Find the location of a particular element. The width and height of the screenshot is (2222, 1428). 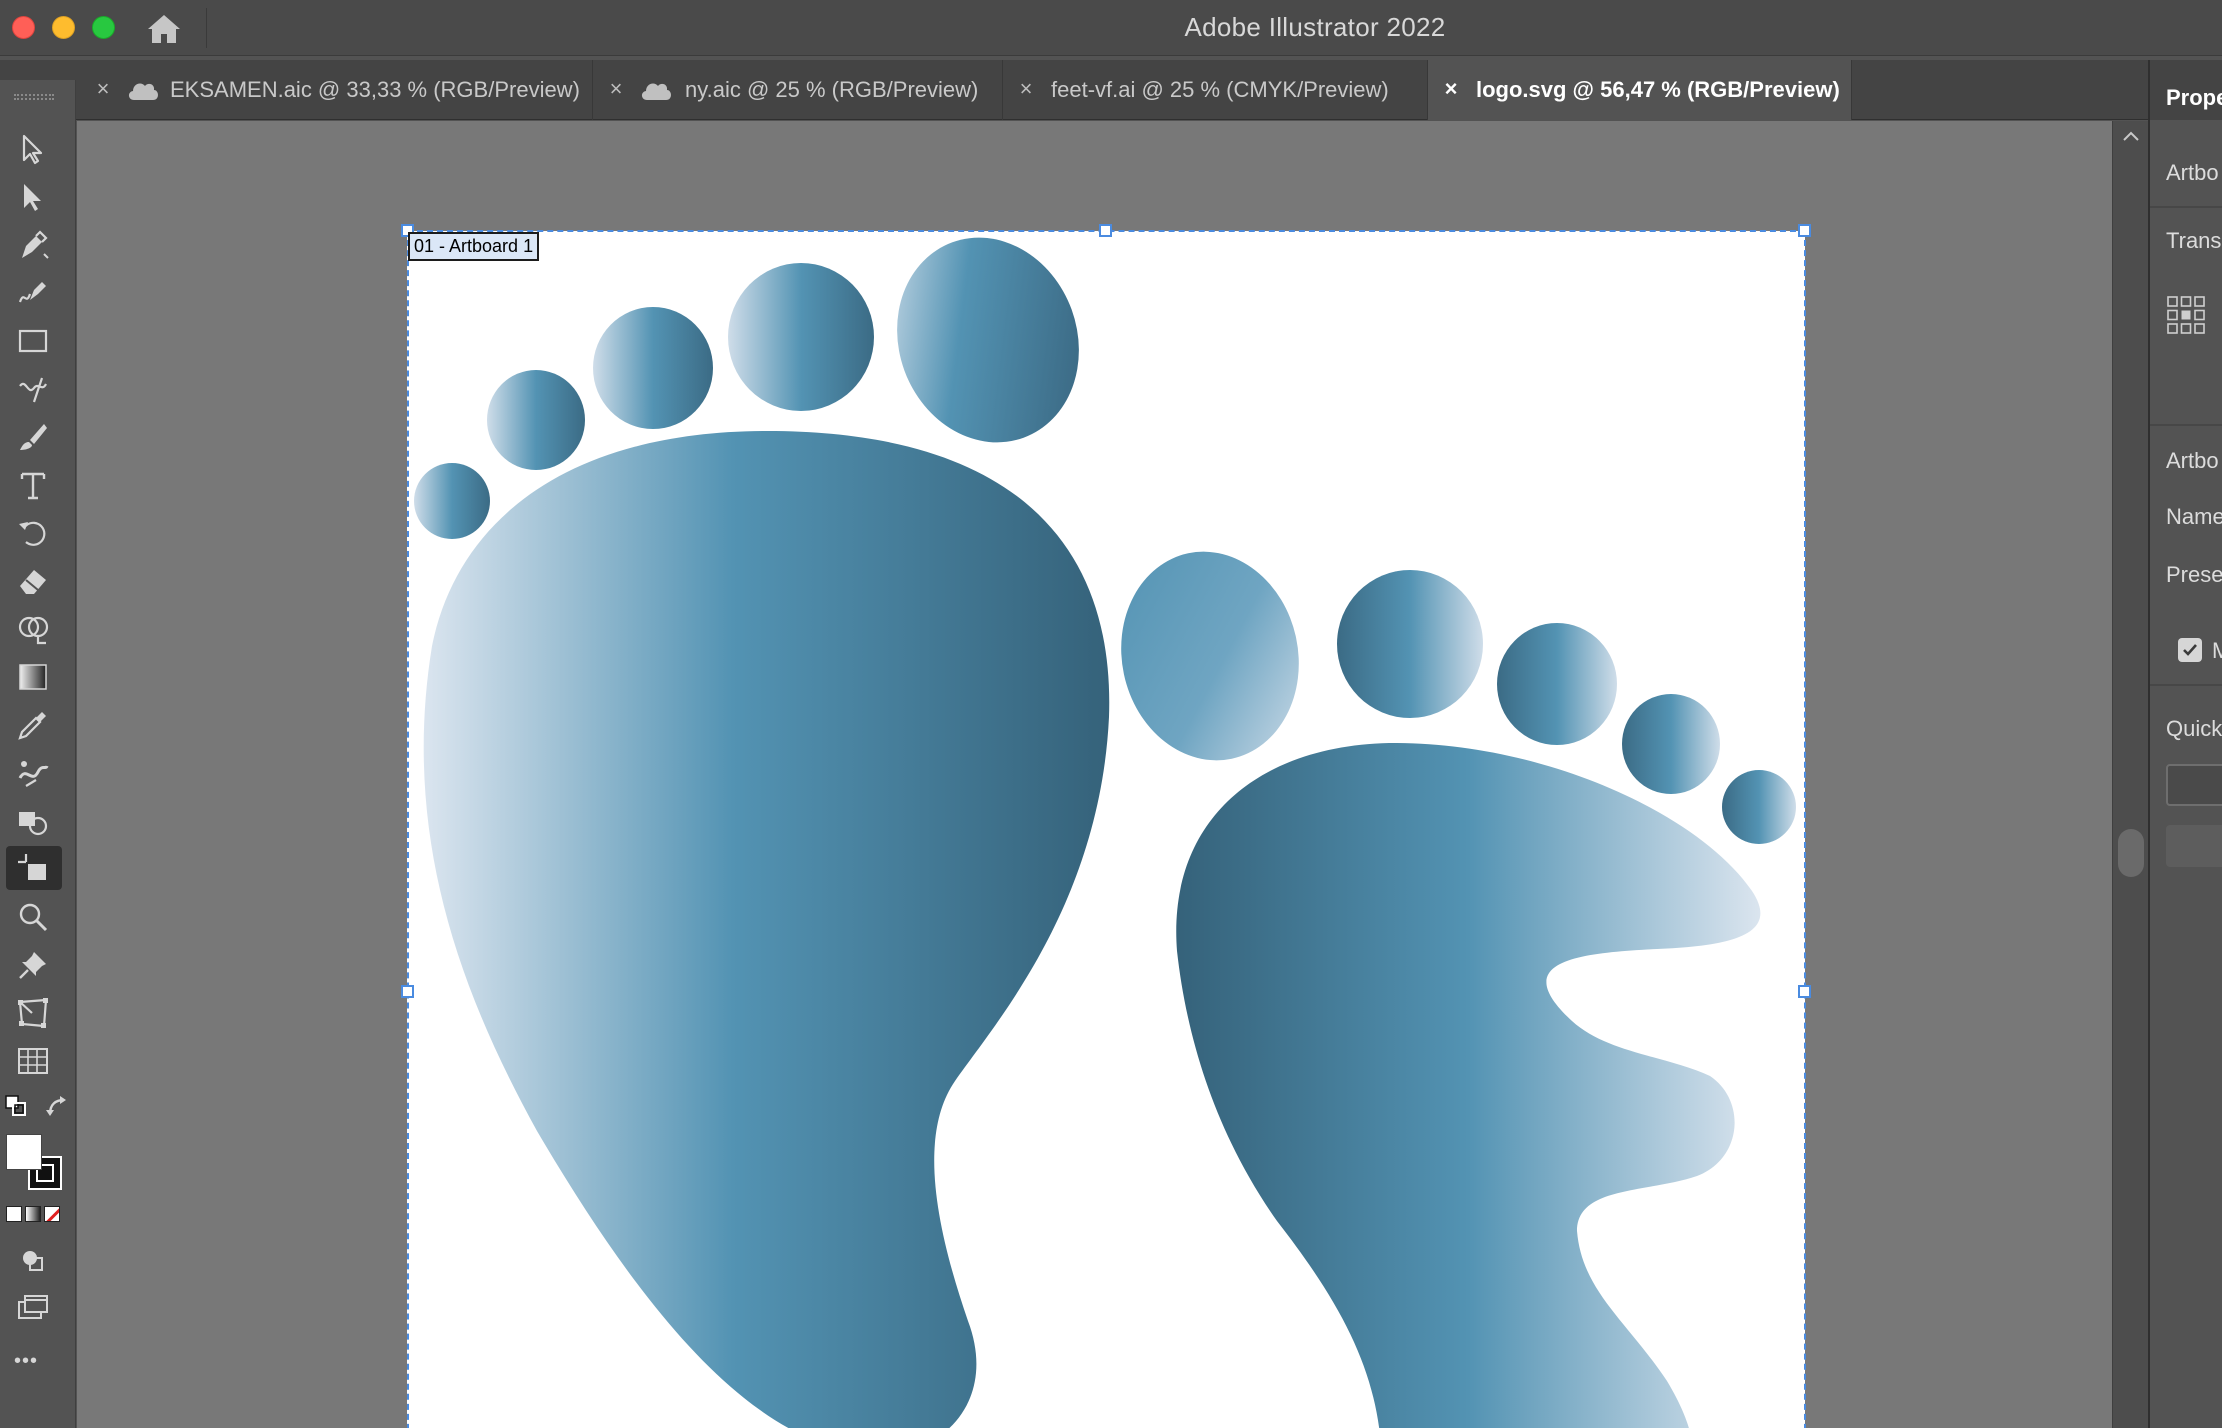

type-tool-icon is located at coordinates (34, 484).